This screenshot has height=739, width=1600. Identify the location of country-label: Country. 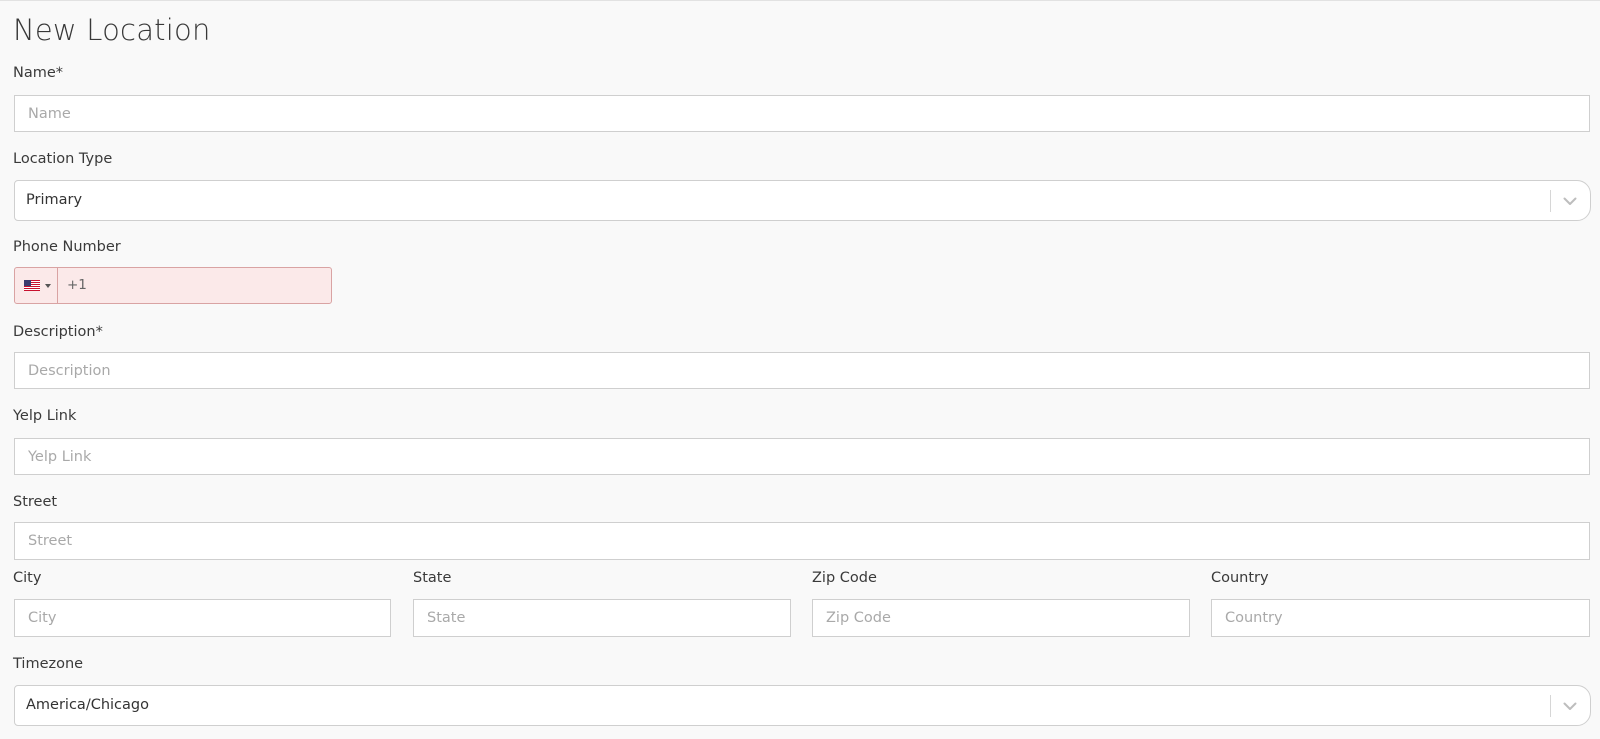
(1240, 578).